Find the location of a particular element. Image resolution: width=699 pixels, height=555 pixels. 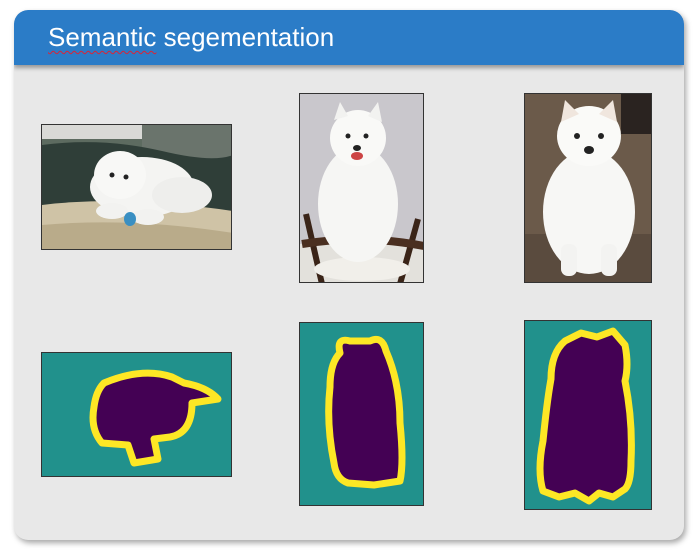

mask-dog-chair is located at coordinates (361, 414).